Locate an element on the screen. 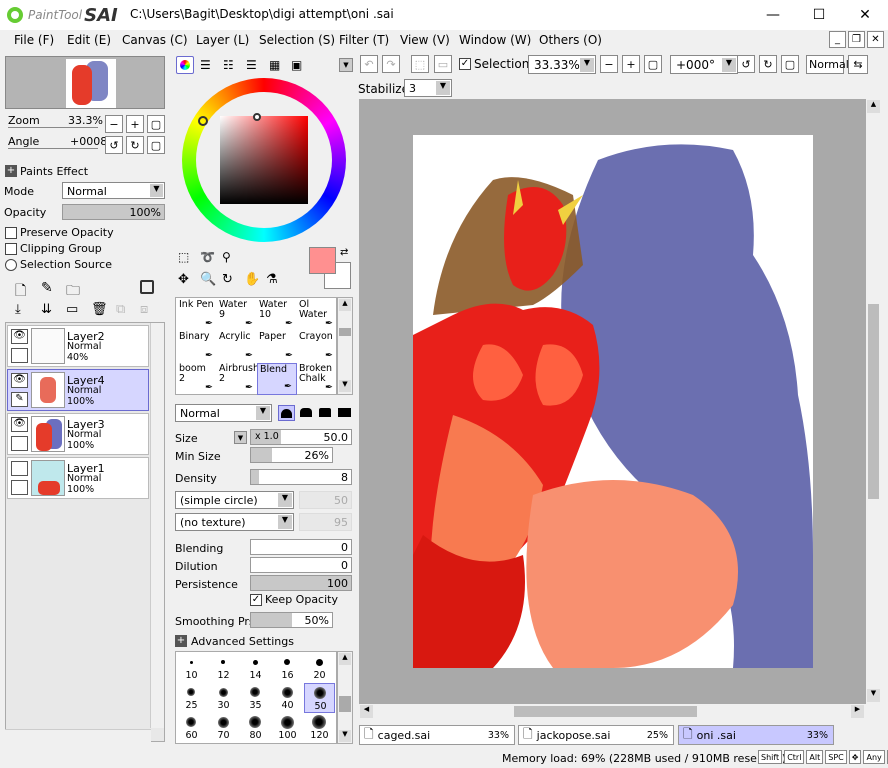  canvas-vscrollbar: ▲ ▼ is located at coordinates (873, 401).